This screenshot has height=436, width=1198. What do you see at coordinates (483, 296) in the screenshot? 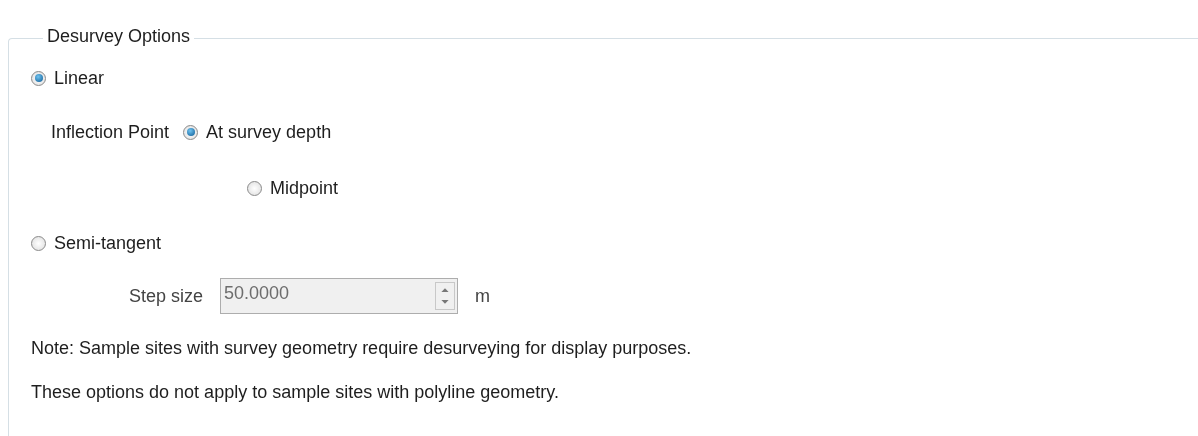
I see `unit-label: m` at bounding box center [483, 296].